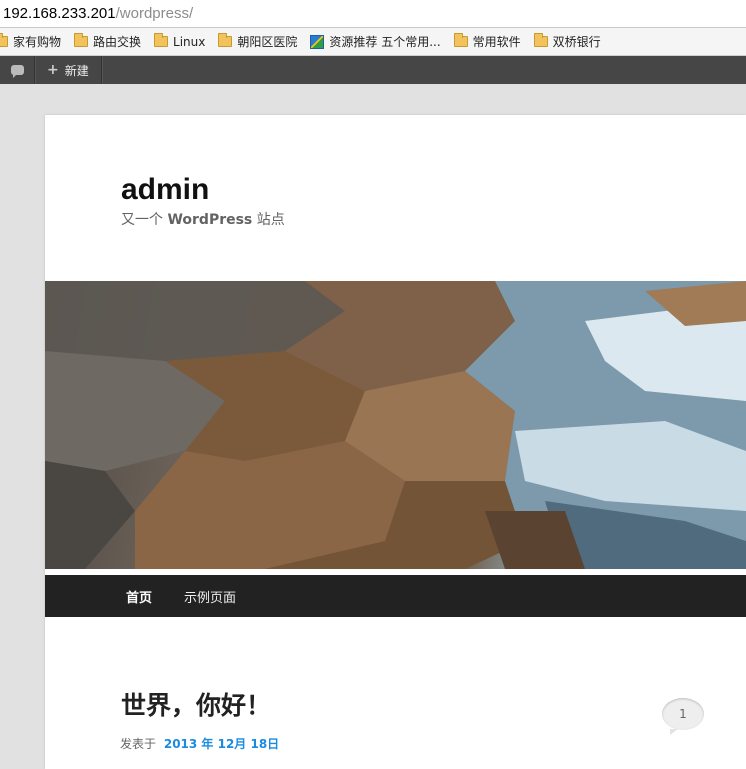 The width and height of the screenshot is (746, 769). I want to click on bookmark-software: 常用软件, so click(487, 41).